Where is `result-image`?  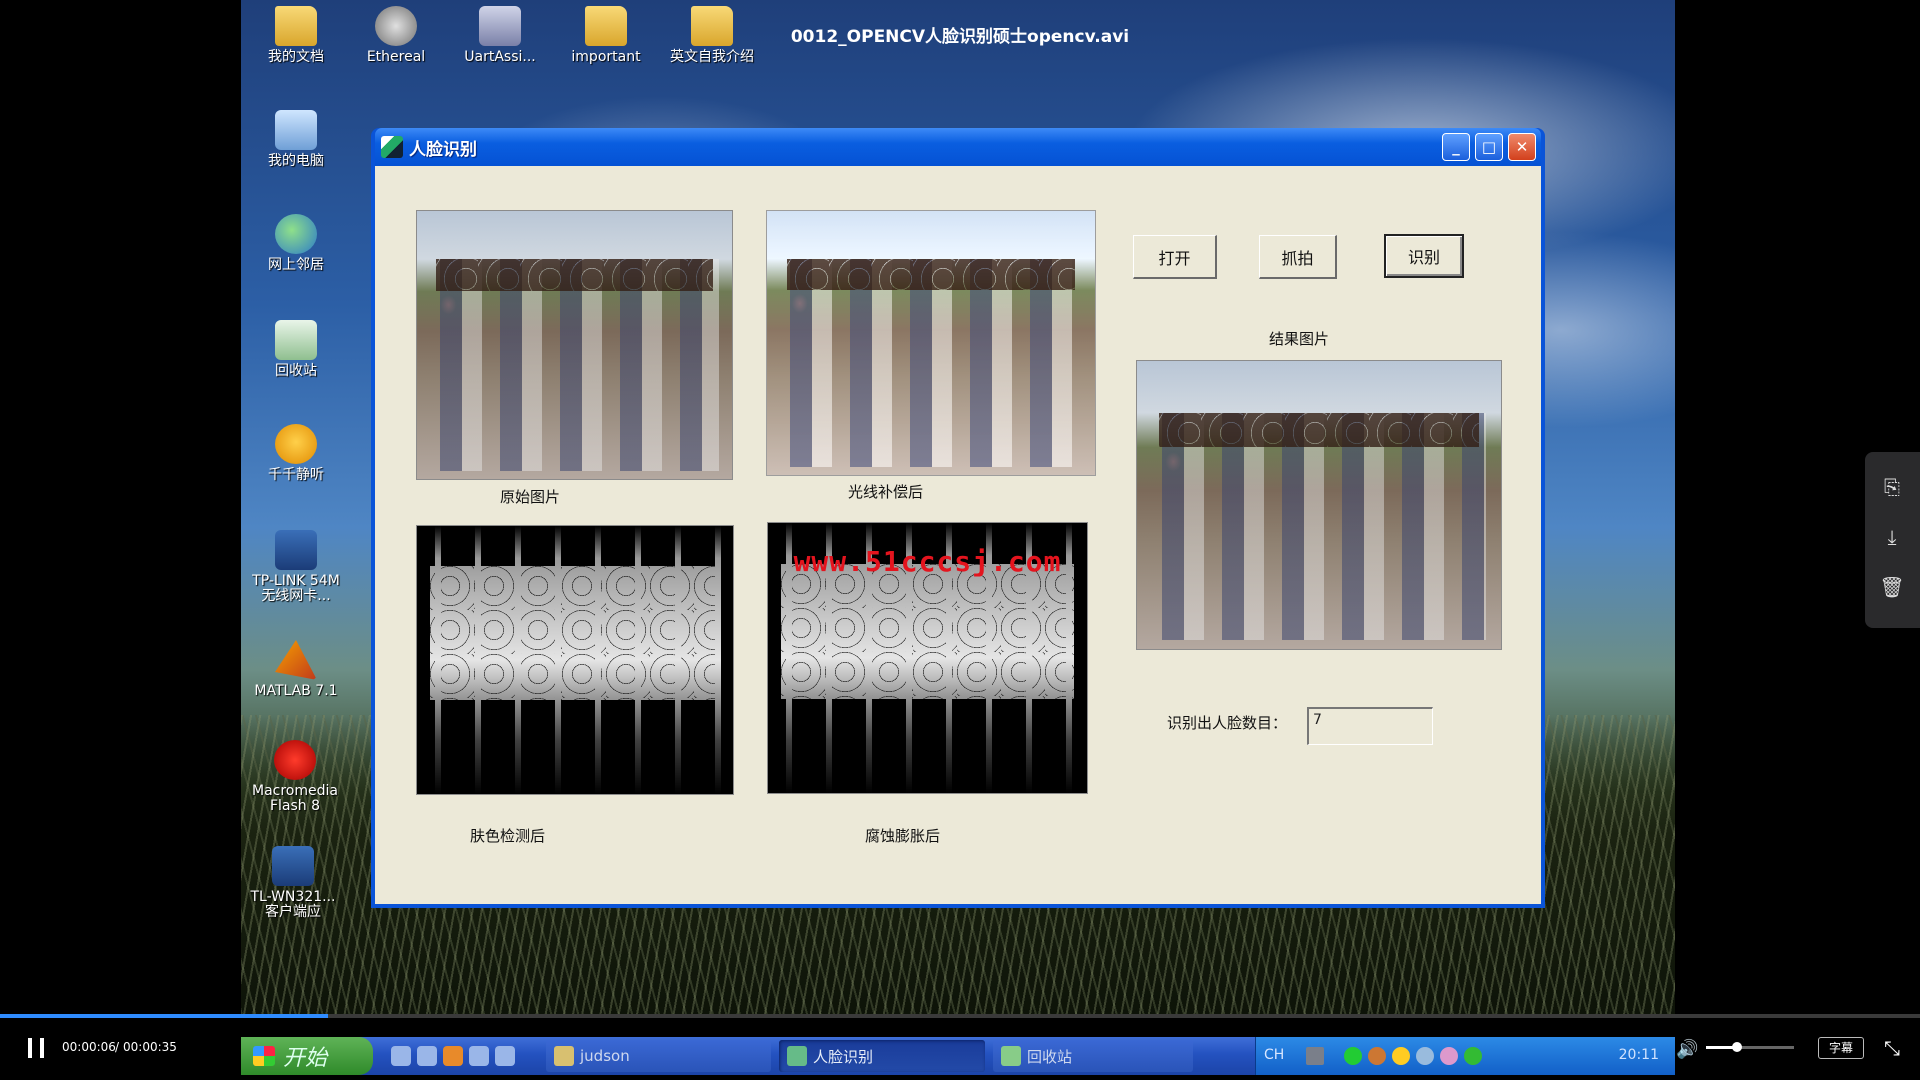 result-image is located at coordinates (1319, 505).